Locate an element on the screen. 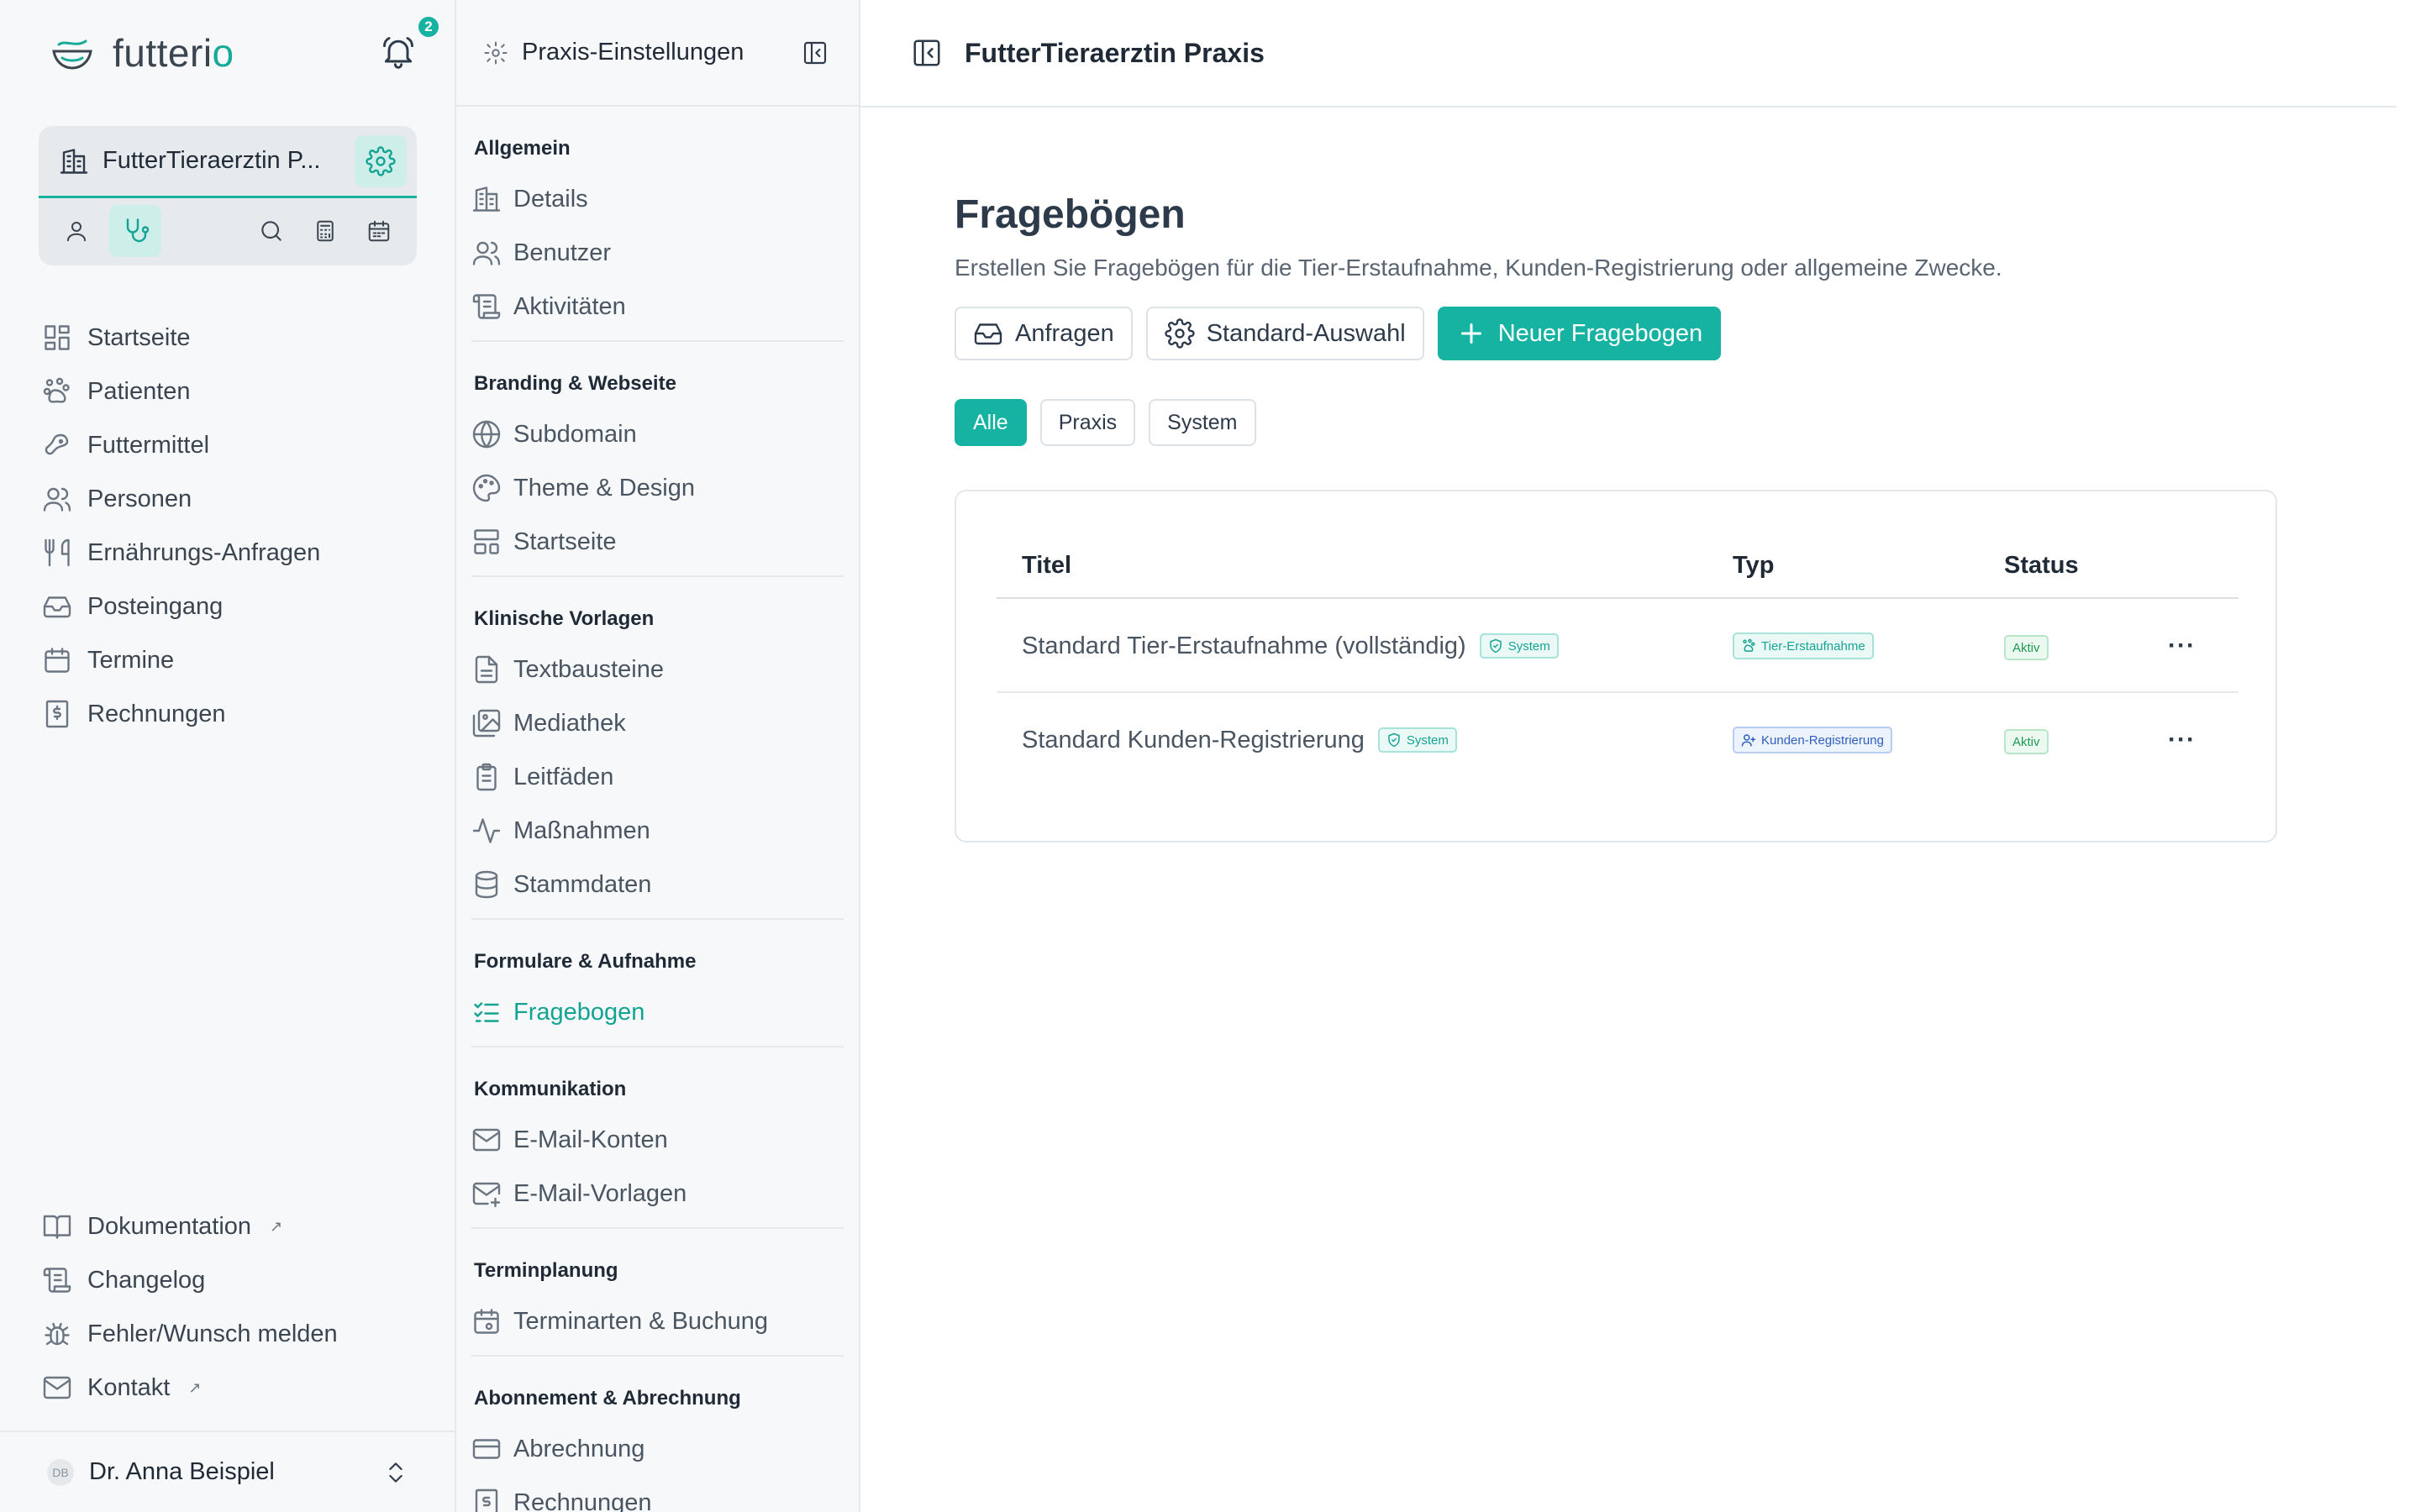 The width and height of the screenshot is (2420, 1512). default-selection-button: Standard-Auswahl is located at coordinates (1285, 333).